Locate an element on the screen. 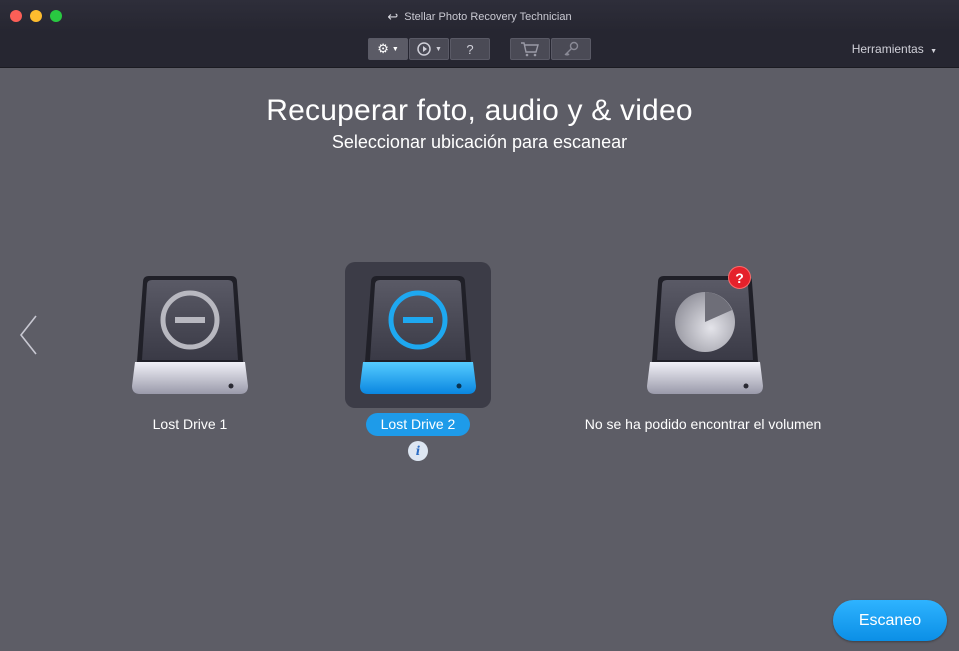 Image resolution: width=959 pixels, height=651 pixels. buy-button is located at coordinates (530, 49).